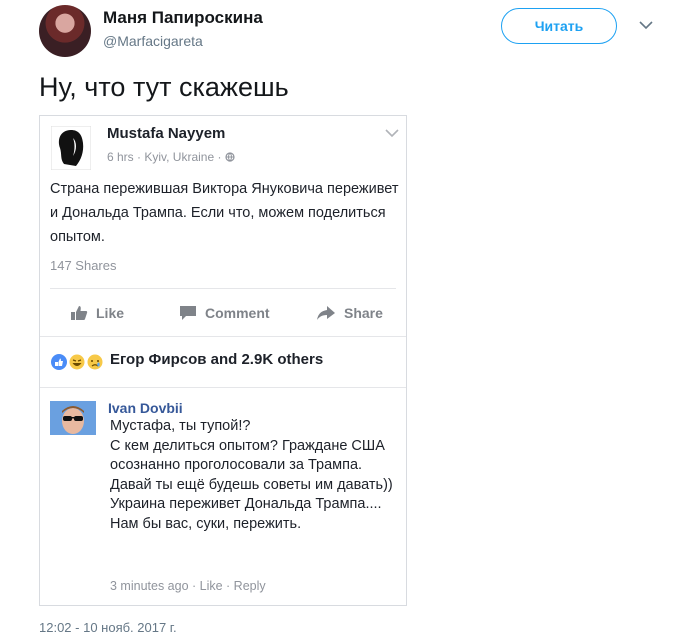 Image resolution: width=688 pixels, height=635 pixels. I want to click on reactions-bar: Егор Фирсов and 2.9K others, so click(223, 362).